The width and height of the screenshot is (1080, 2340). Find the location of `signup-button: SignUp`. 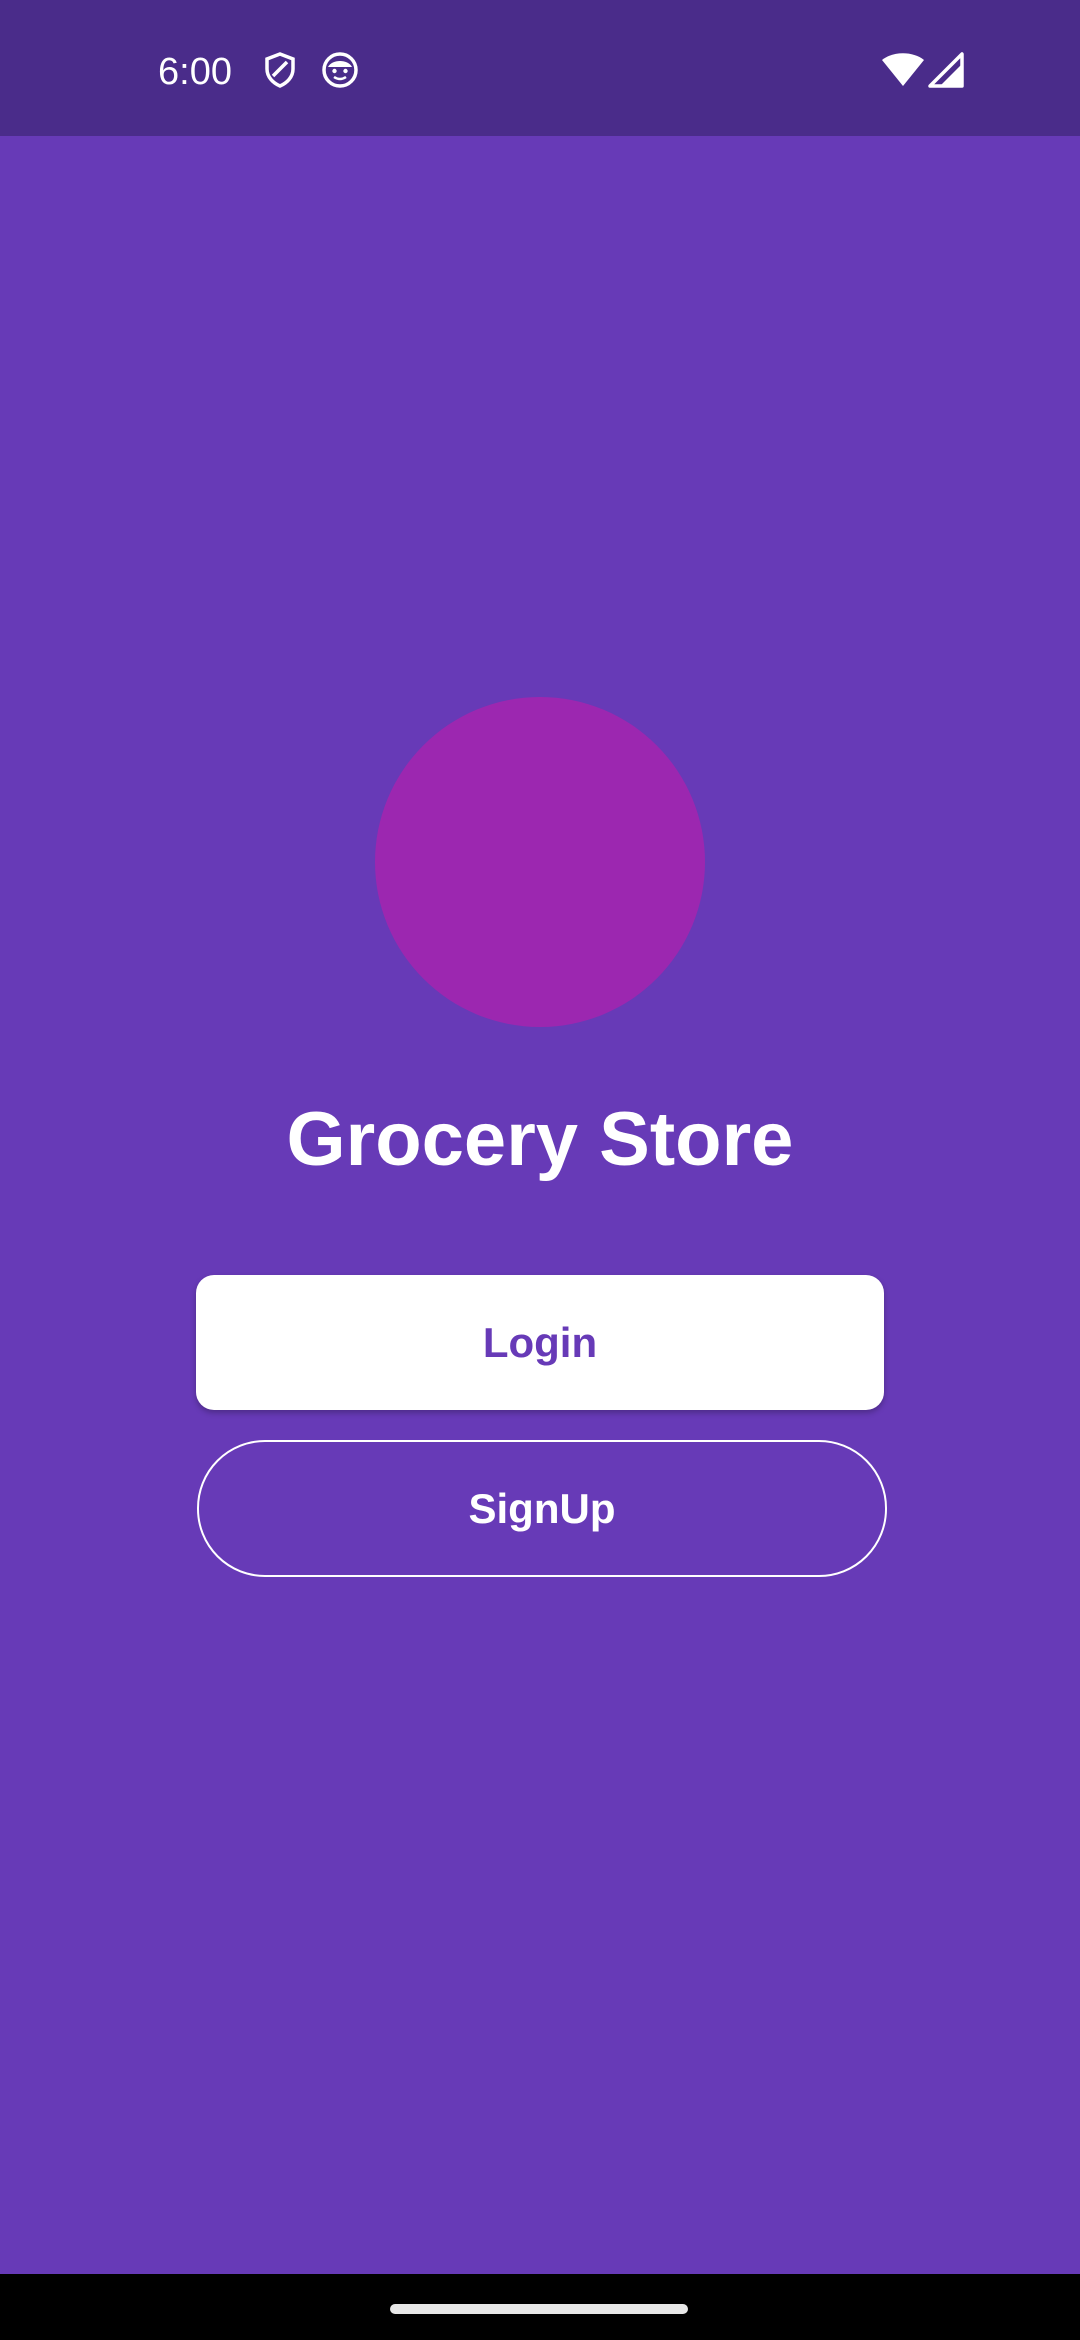

signup-button: SignUp is located at coordinates (542, 1508).